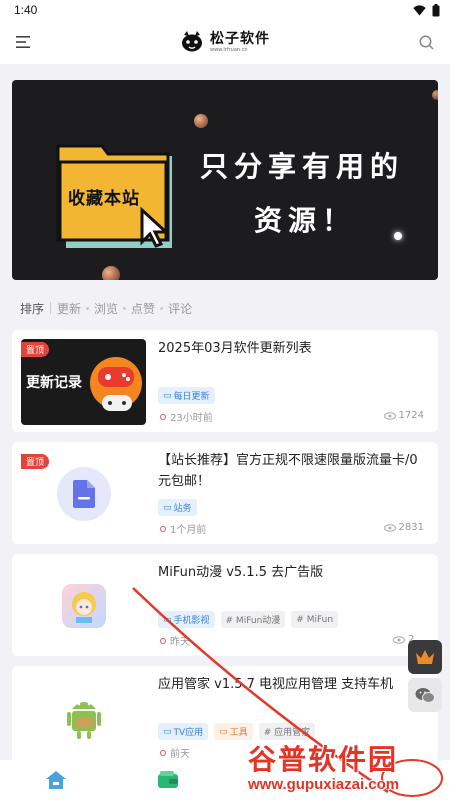 This screenshot has width=450, height=800. I want to click on category-tag: ▭ 工具, so click(233, 731).